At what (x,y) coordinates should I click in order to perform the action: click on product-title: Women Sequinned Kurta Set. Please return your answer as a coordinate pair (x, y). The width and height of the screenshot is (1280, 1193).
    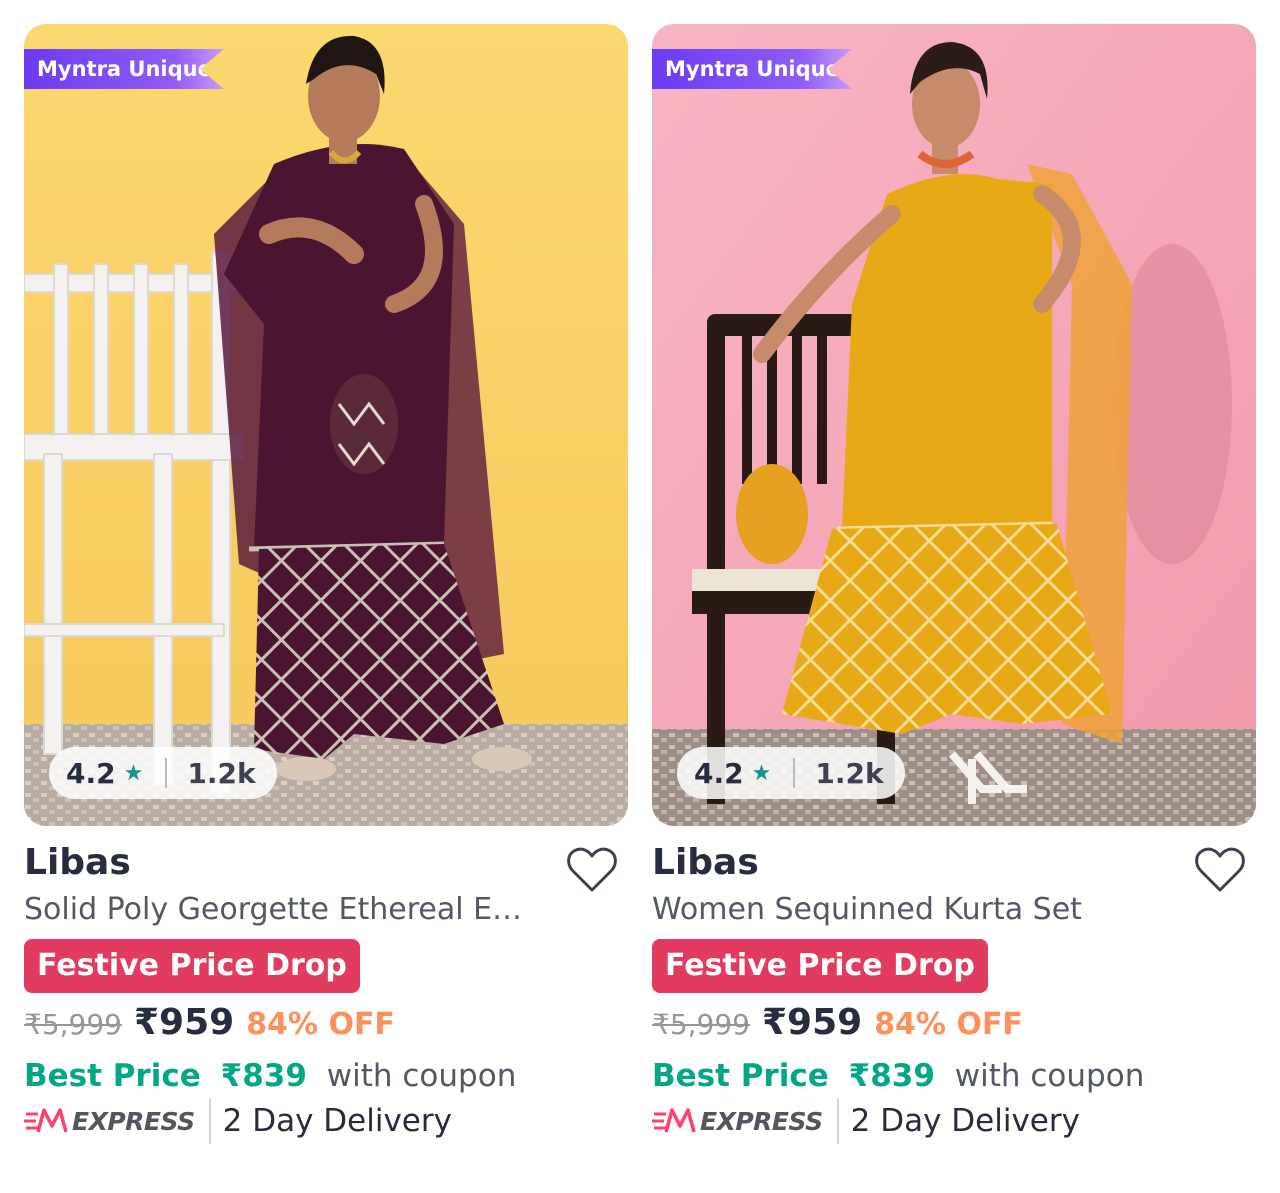
    Looking at the image, I should click on (902, 909).